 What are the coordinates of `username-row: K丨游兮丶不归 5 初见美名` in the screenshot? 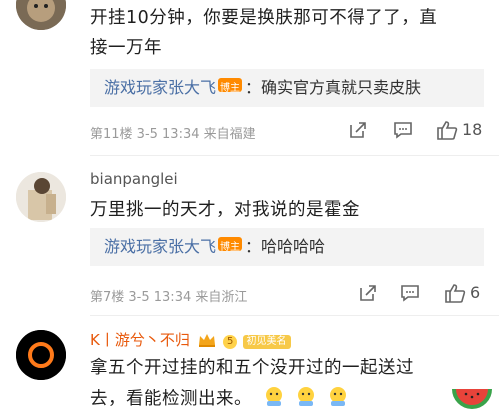 It's located at (190, 339).